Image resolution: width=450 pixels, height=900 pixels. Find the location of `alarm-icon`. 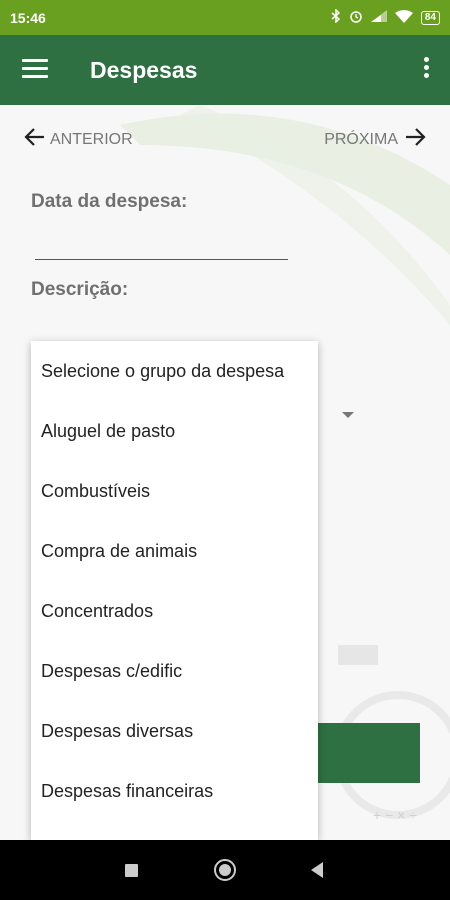

alarm-icon is located at coordinates (356, 17).